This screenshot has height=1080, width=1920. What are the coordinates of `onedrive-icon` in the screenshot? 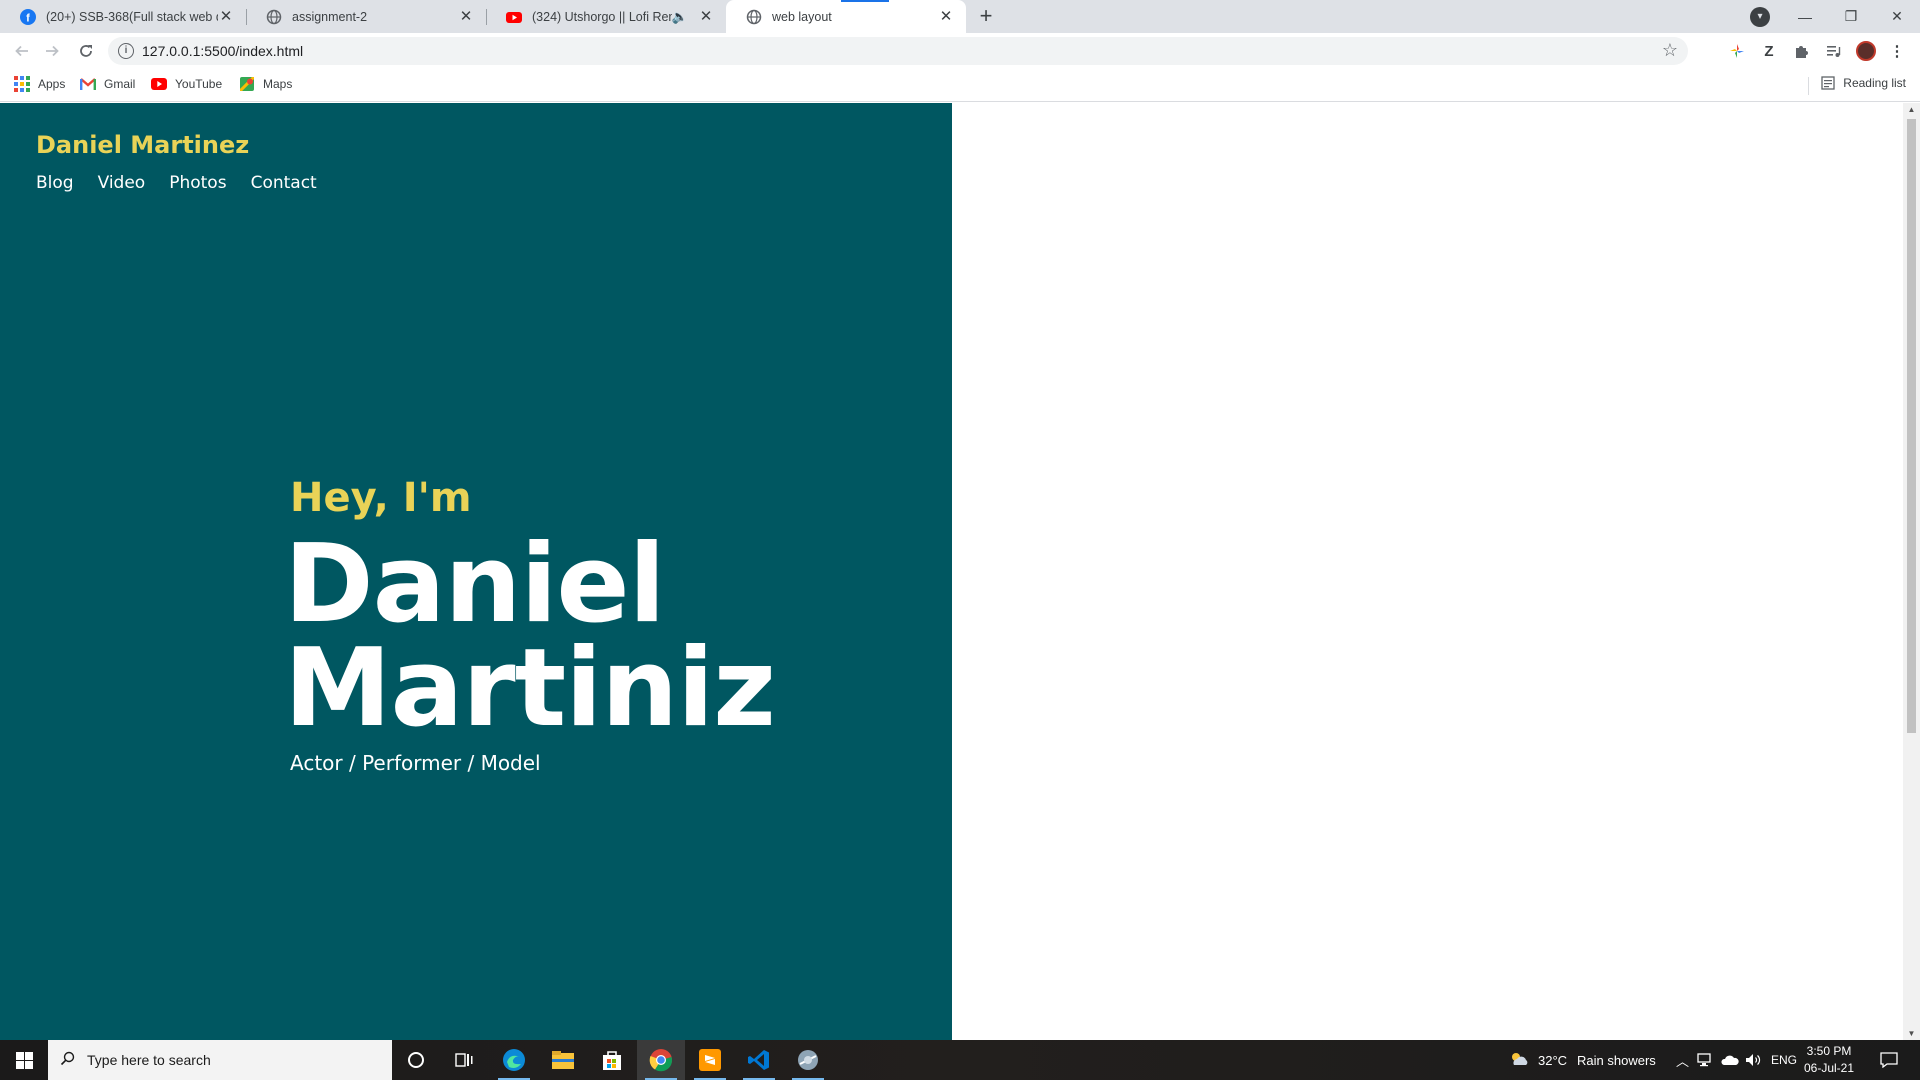 It's located at (1730, 1060).